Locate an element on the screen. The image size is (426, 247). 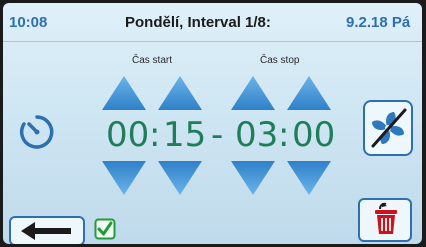
fan-off-icon is located at coordinates (389, 128).